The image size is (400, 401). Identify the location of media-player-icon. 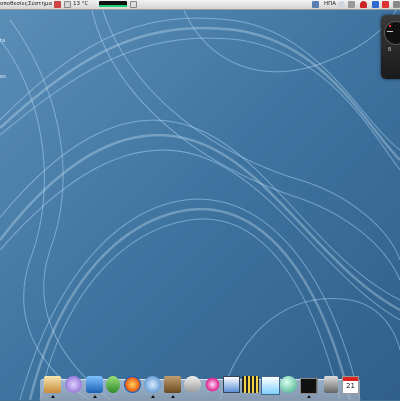
(73, 384).